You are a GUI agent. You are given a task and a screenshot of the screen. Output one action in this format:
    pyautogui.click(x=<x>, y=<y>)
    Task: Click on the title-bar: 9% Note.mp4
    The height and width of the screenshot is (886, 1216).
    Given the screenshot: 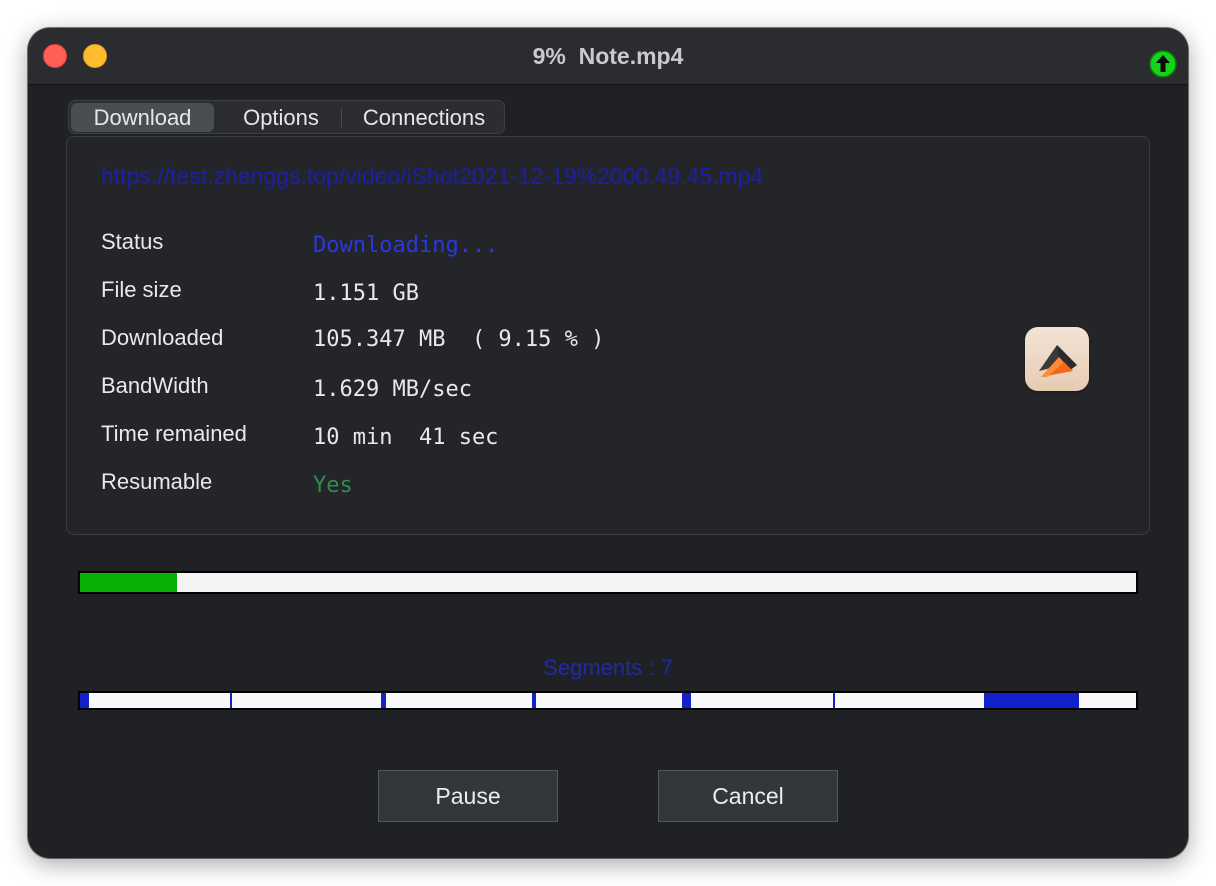 What is the action you would take?
    pyautogui.click(x=608, y=56)
    